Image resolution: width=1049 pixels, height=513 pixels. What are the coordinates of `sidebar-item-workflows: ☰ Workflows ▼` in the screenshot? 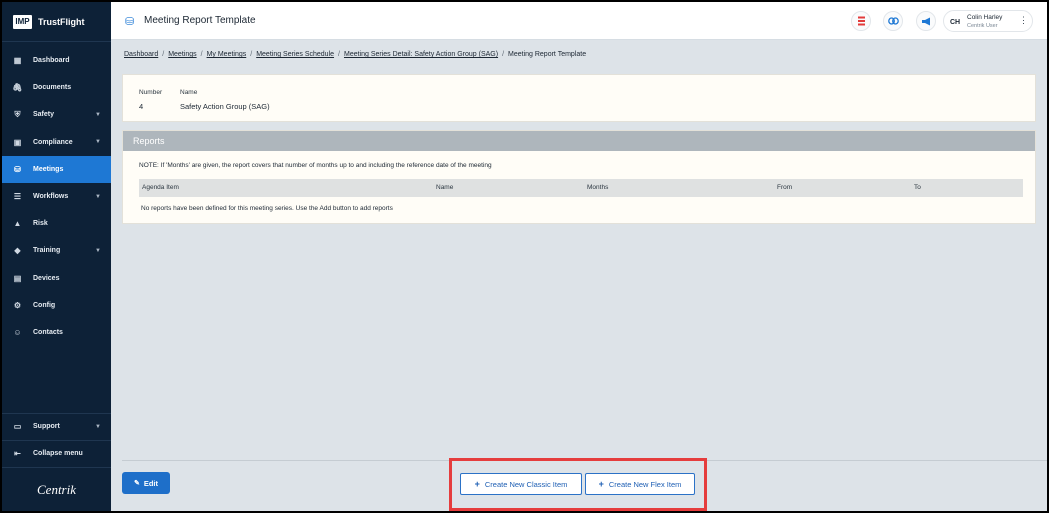 It's located at (56, 196).